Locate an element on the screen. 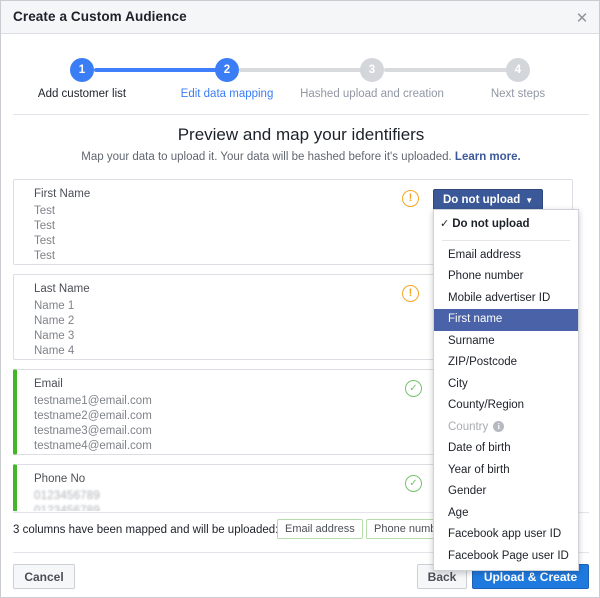 The image size is (600, 598). dropdown-item-facebook-page-user-id: Facebook Page user ID is located at coordinates (506, 557).